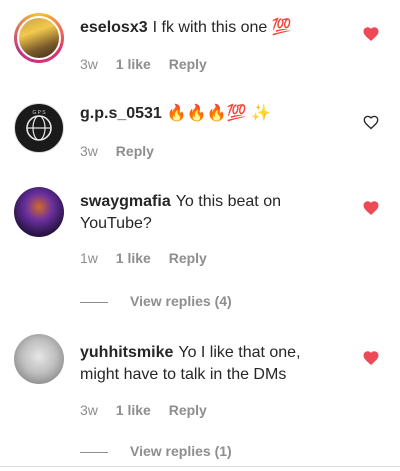 This screenshot has width=400, height=471. Describe the element at coordinates (89, 258) in the screenshot. I see `comment-time: 1w` at that location.